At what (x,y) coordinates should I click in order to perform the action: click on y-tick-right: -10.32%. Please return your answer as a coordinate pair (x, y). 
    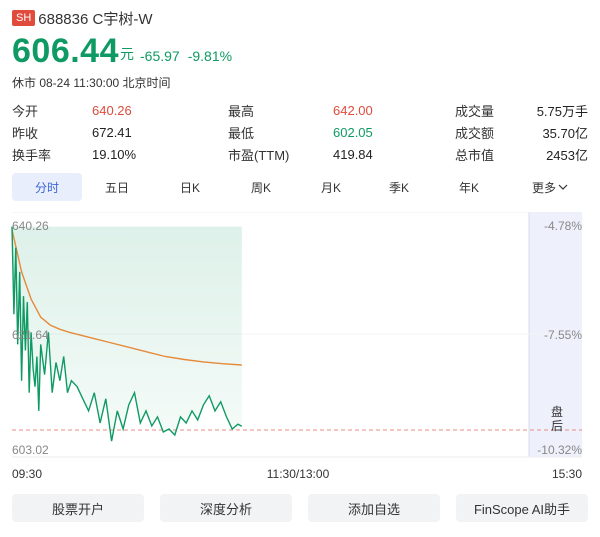
    Looking at the image, I should click on (559, 450).